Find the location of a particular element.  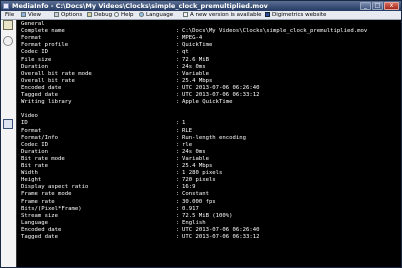

digimetrics-icon is located at coordinates (267, 14).